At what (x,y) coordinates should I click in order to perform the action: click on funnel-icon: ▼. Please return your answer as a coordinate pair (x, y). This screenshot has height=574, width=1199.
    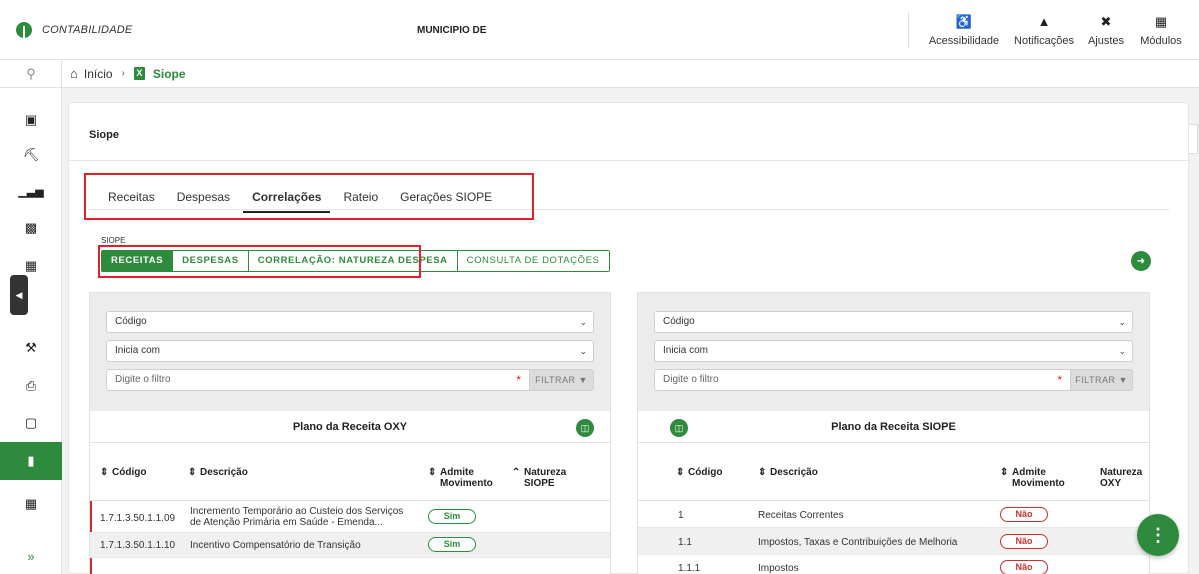
    Looking at the image, I should click on (1123, 380).